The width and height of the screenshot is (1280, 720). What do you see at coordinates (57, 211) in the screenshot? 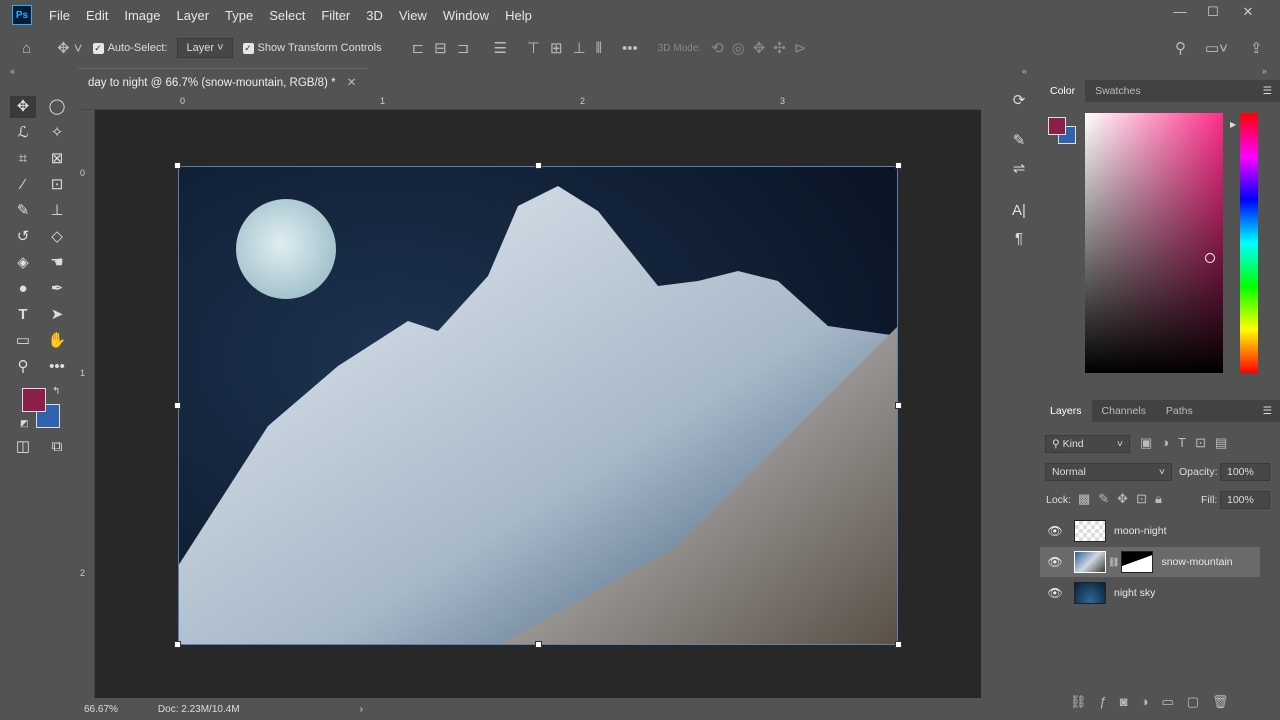
I see `clone-stamp-icon: ⊥` at bounding box center [57, 211].